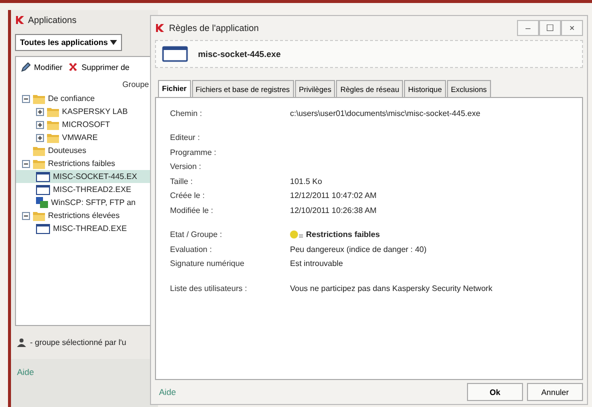 The width and height of the screenshot is (592, 407). I want to click on field-value: 12/12/2011 10:47:02 AM, so click(333, 195).